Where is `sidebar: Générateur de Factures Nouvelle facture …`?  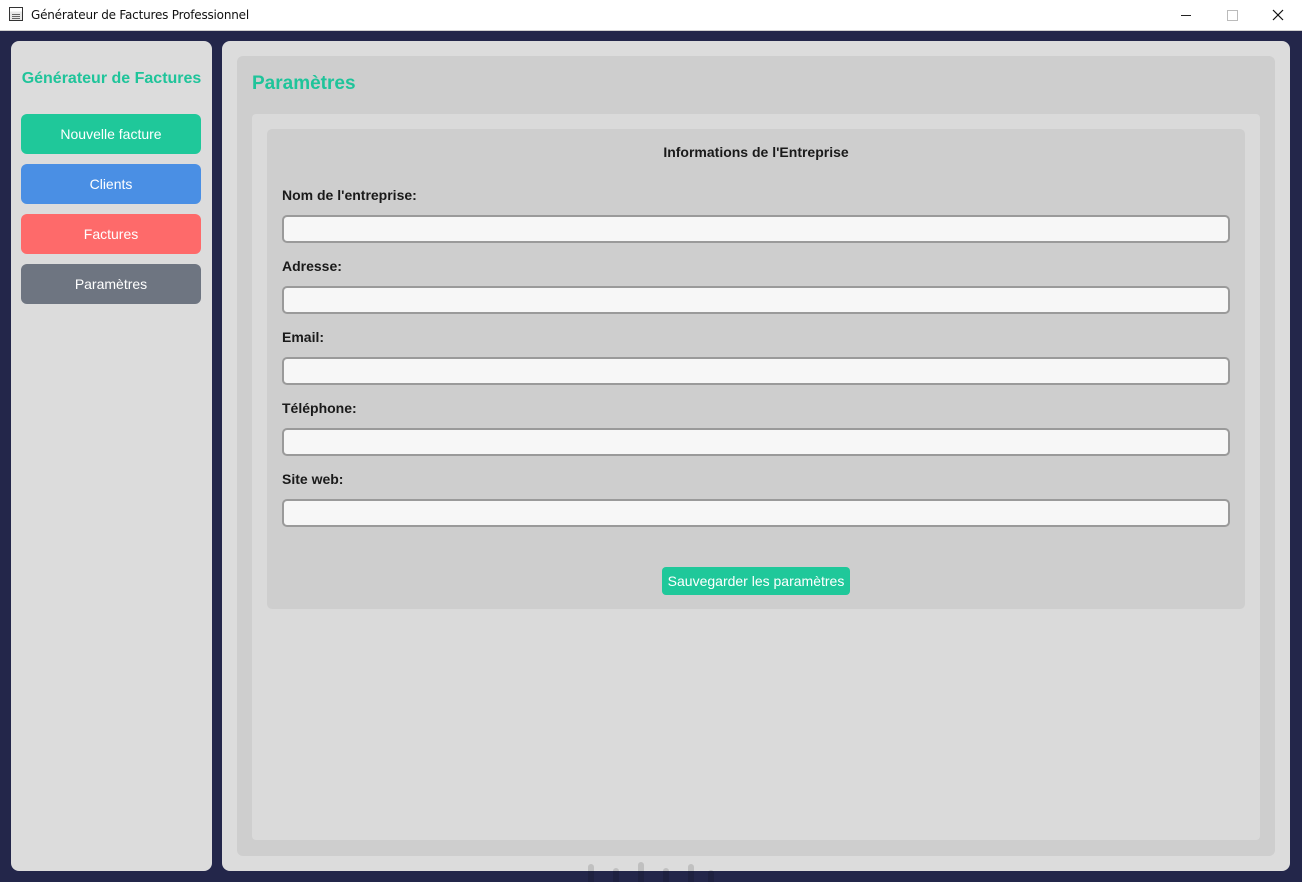
sidebar: Générateur de Factures Nouvelle facture … is located at coordinates (111, 456).